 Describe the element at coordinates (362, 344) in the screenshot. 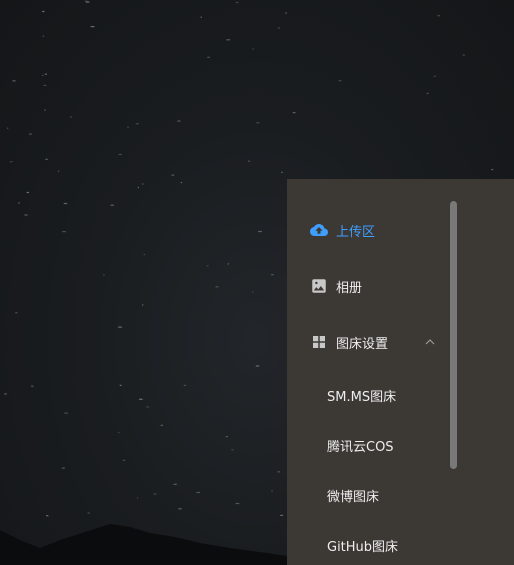

I see `menu-label-settings: 图床设置` at that location.